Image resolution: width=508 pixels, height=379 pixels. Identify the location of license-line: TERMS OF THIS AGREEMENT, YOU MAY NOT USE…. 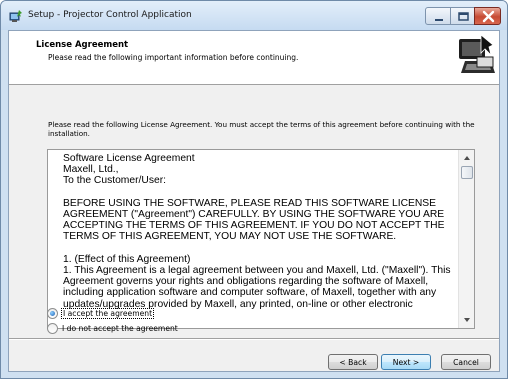
(230, 237).